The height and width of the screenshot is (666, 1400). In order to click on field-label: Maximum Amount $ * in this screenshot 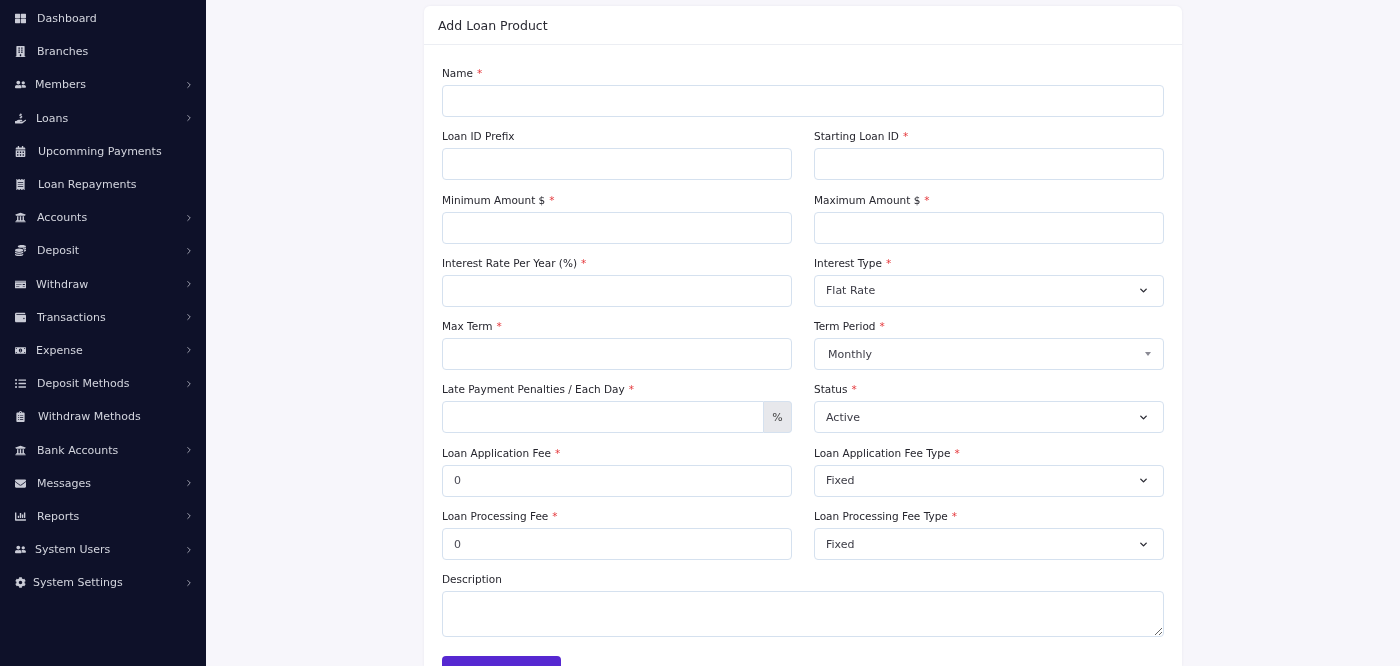, I will do `click(872, 200)`.